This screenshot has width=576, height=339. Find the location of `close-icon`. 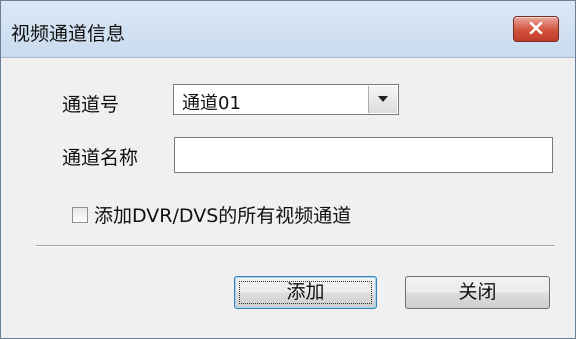

close-icon is located at coordinates (536, 28).